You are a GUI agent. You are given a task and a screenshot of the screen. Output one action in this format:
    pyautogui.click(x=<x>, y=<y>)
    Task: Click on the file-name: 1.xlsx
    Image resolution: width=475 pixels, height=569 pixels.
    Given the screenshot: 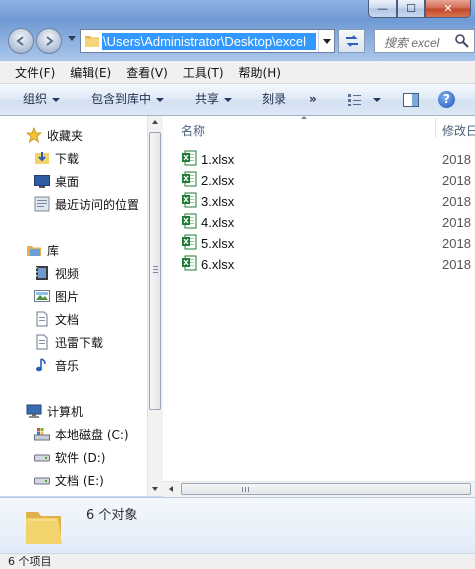 What is the action you would take?
    pyautogui.click(x=218, y=159)
    